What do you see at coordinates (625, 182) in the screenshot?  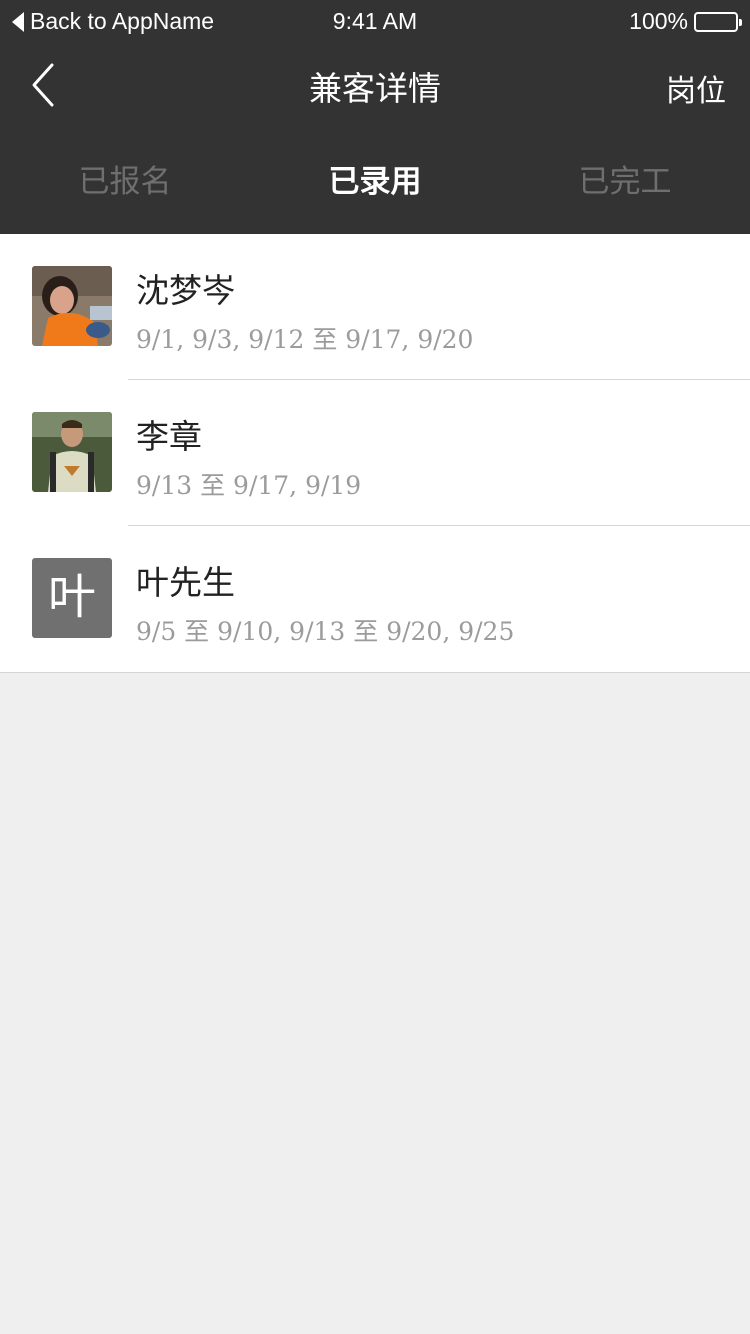 I see `tab-completed: 已完工` at bounding box center [625, 182].